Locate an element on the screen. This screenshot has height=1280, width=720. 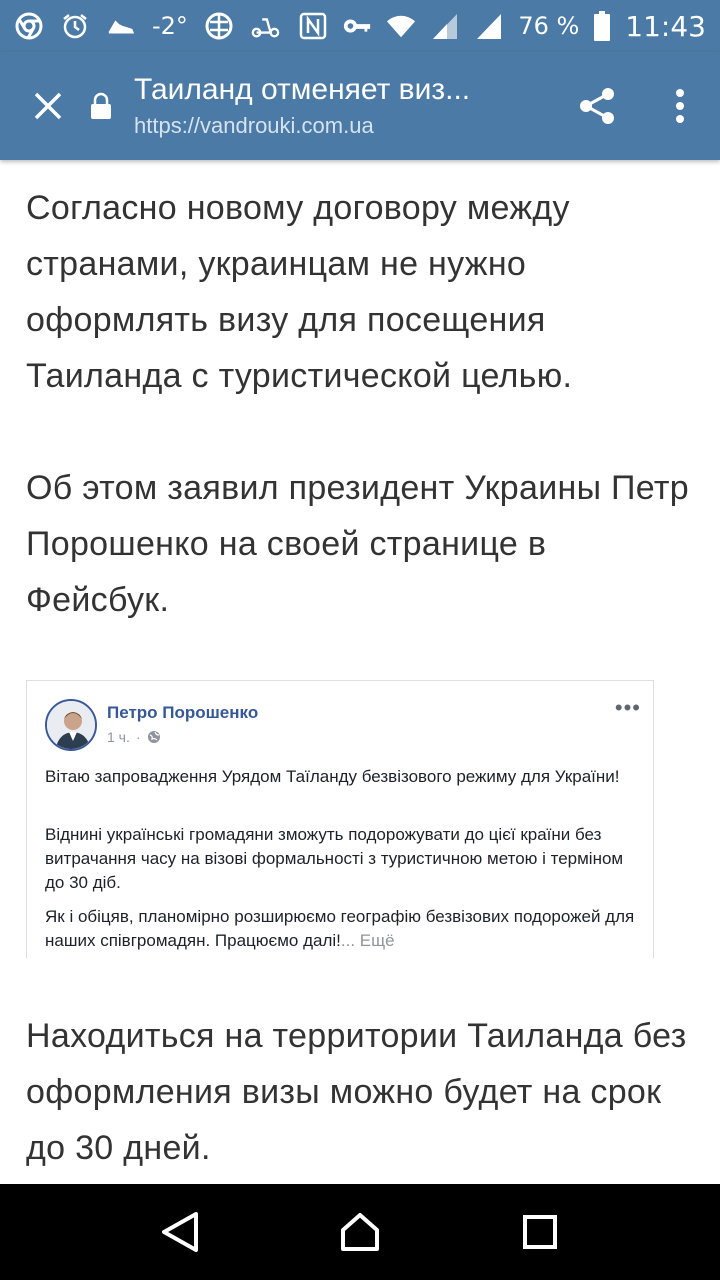
share-button is located at coordinates (597, 106).